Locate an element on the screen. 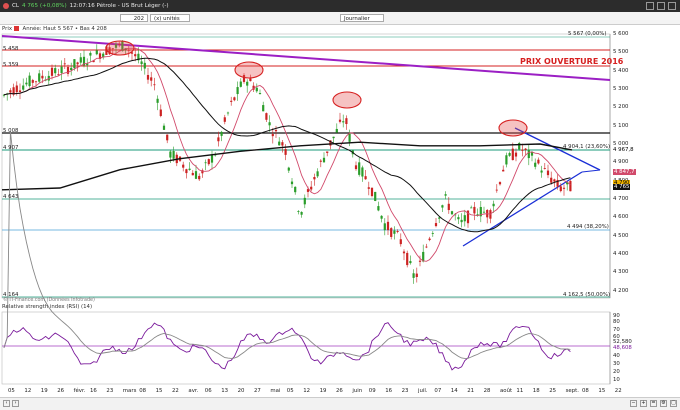 The height and width of the screenshot is (410, 680). purple-trendline is located at coordinates (306, 58).